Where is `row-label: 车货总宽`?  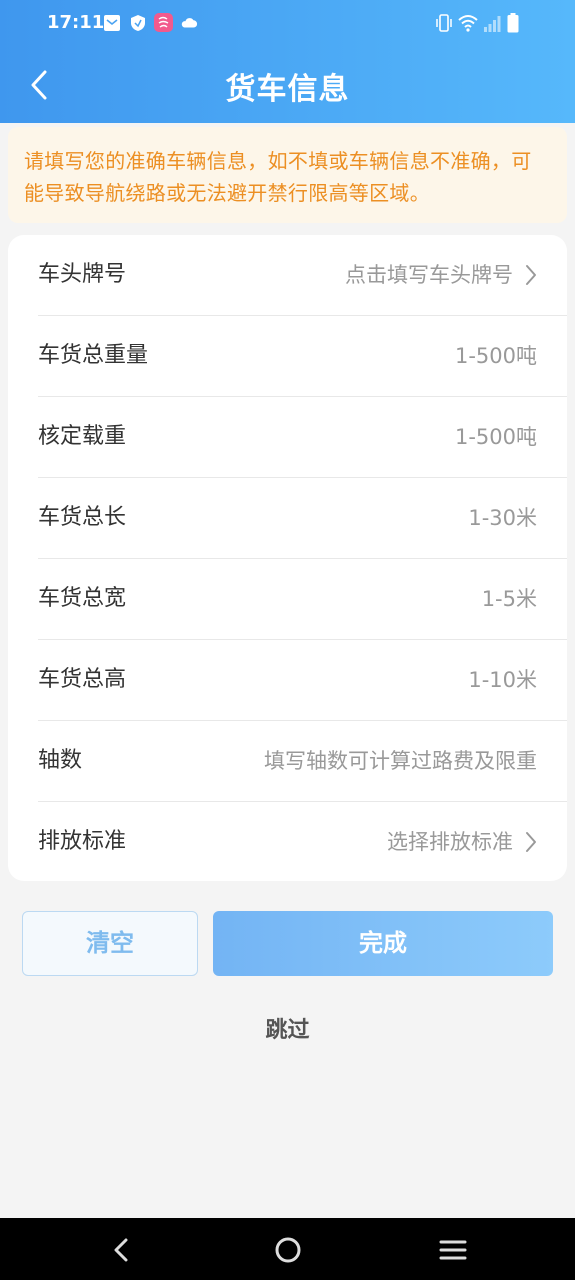
row-label: 车货总宽 is located at coordinates (82, 598).